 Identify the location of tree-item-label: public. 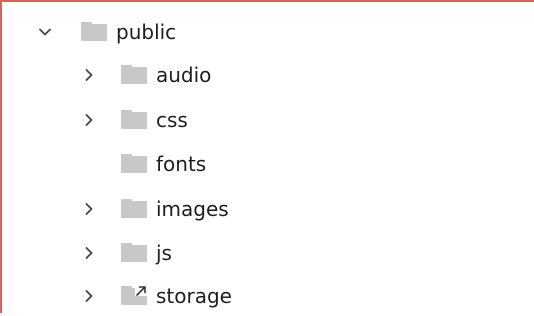
(146, 32).